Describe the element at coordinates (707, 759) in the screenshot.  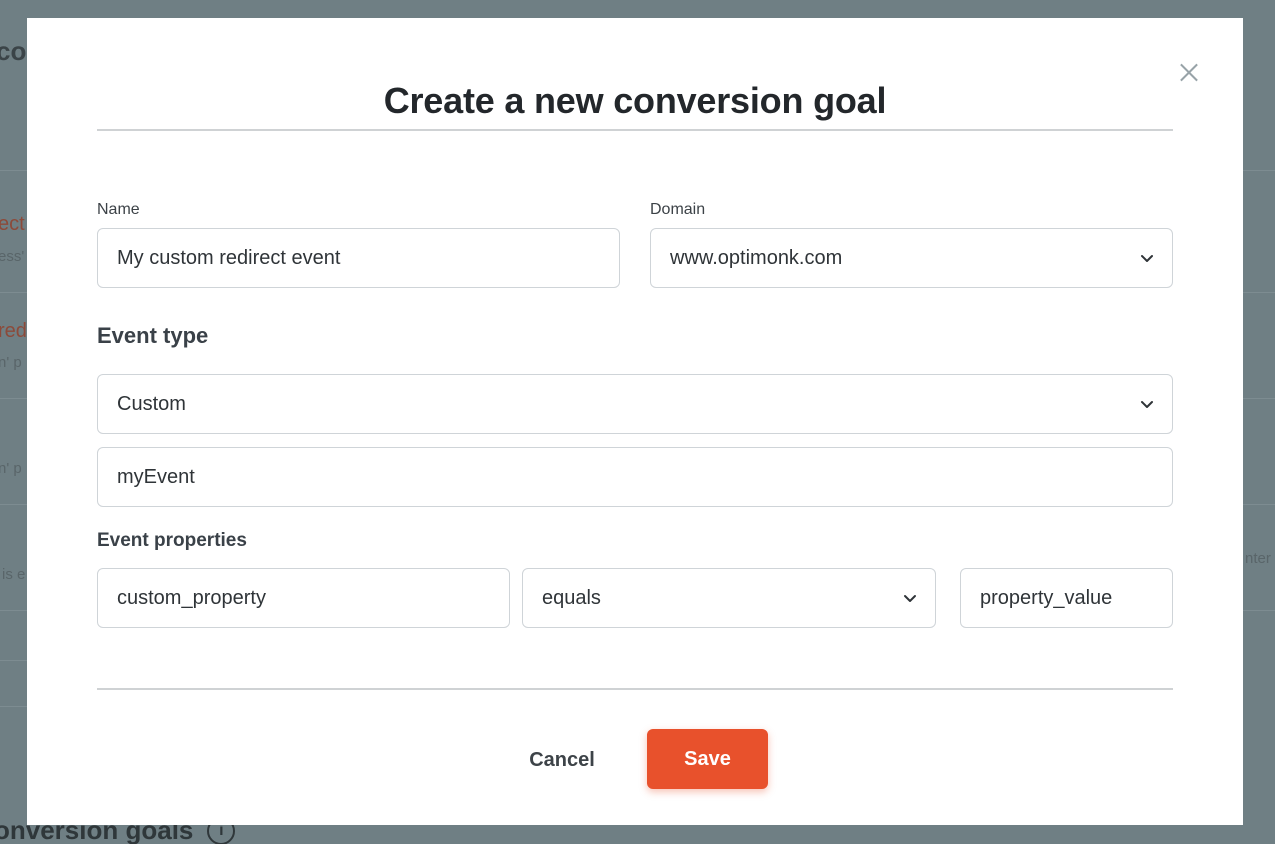
I see `save-button: Save` at that location.